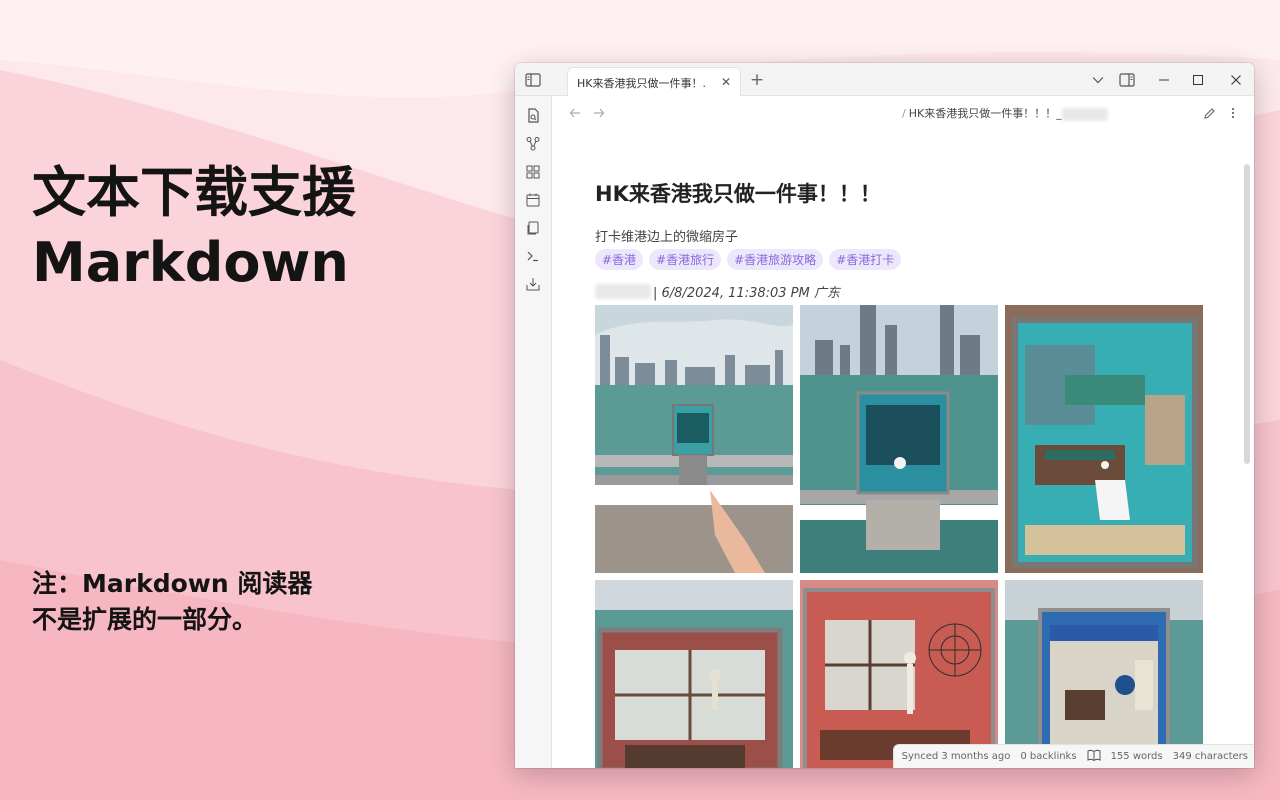  I want to click on breadcrumb: / HK来香港我只做一件事！！！_, so click(1005, 113).